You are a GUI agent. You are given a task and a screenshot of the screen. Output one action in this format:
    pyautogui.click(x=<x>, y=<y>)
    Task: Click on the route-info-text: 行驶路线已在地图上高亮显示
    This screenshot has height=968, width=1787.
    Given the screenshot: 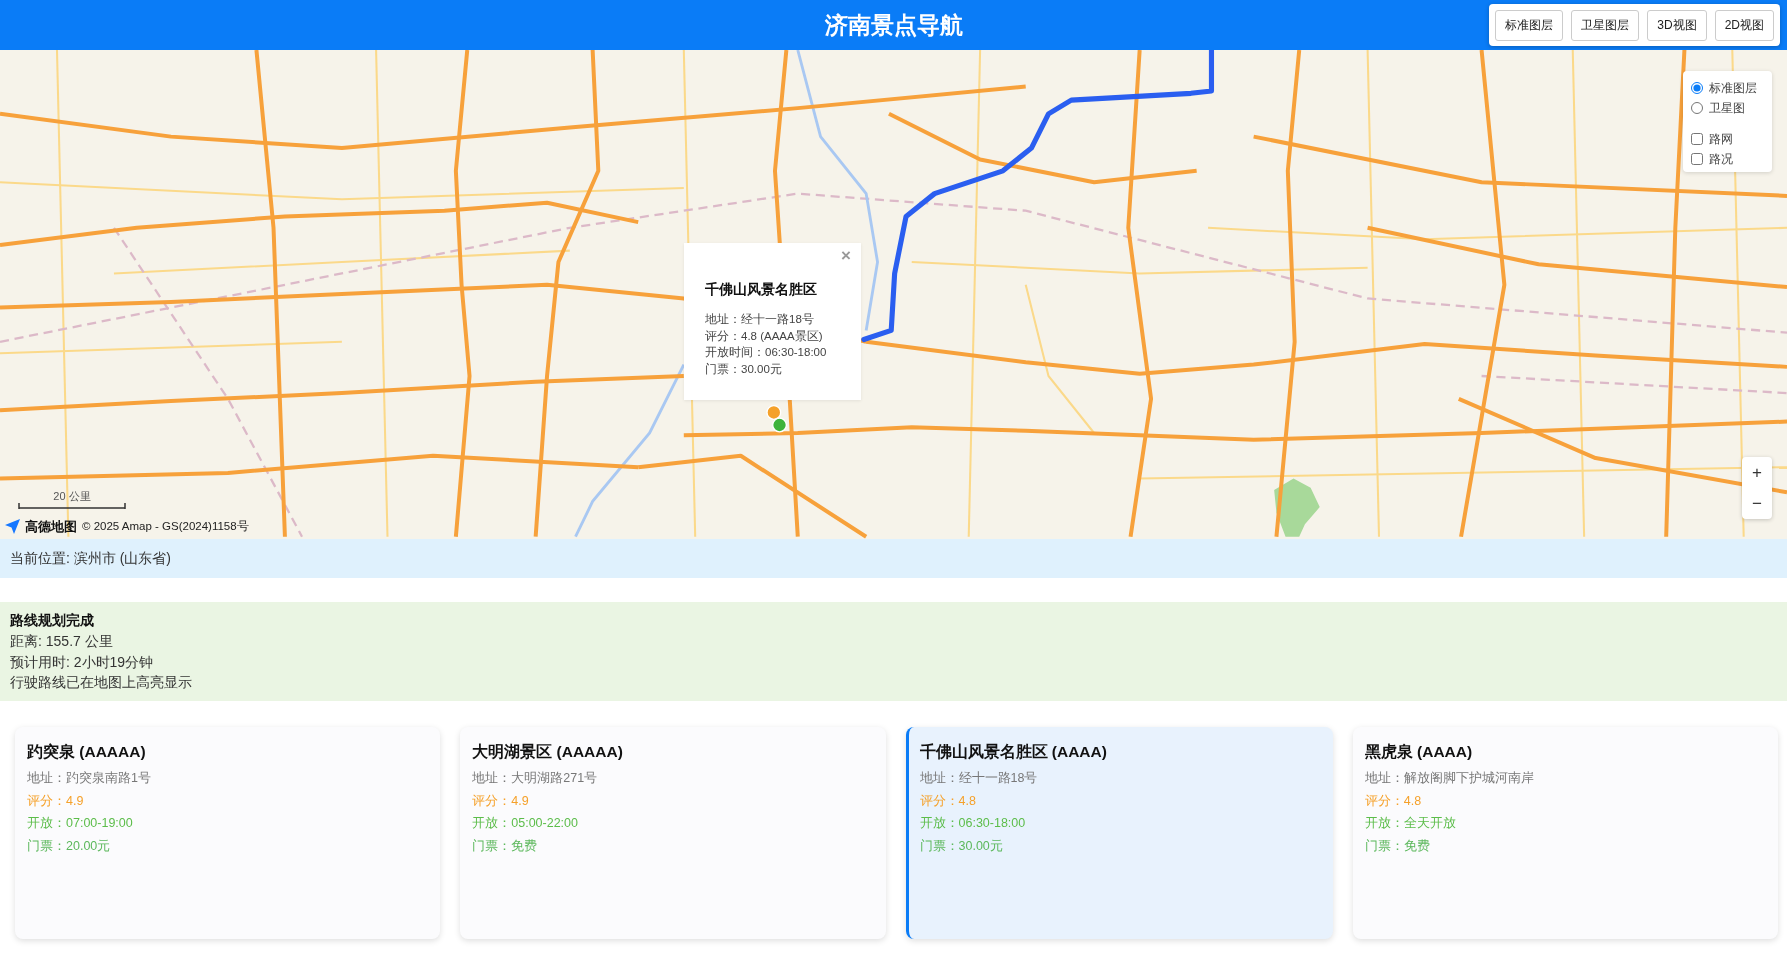 What is the action you would take?
    pyautogui.click(x=101, y=682)
    